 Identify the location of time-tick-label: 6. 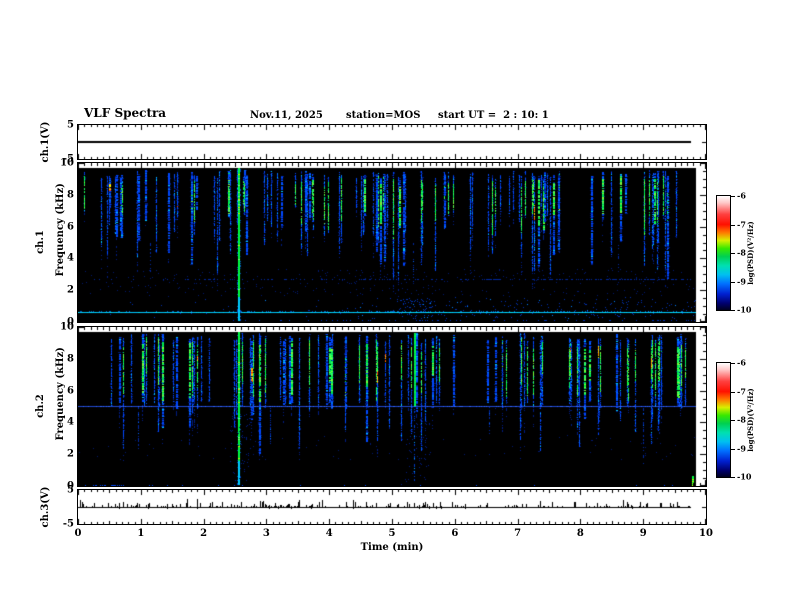
(455, 533).